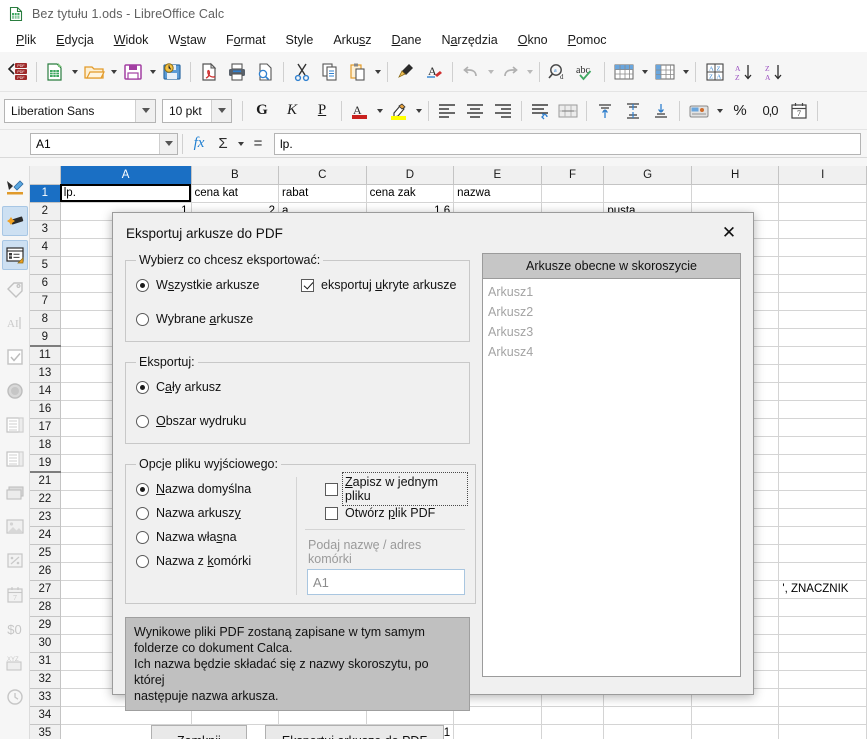 Image resolution: width=867 pixels, height=739 pixels. What do you see at coordinates (612, 332) in the screenshot?
I see `sheet-list-item: Arkusz3` at bounding box center [612, 332].